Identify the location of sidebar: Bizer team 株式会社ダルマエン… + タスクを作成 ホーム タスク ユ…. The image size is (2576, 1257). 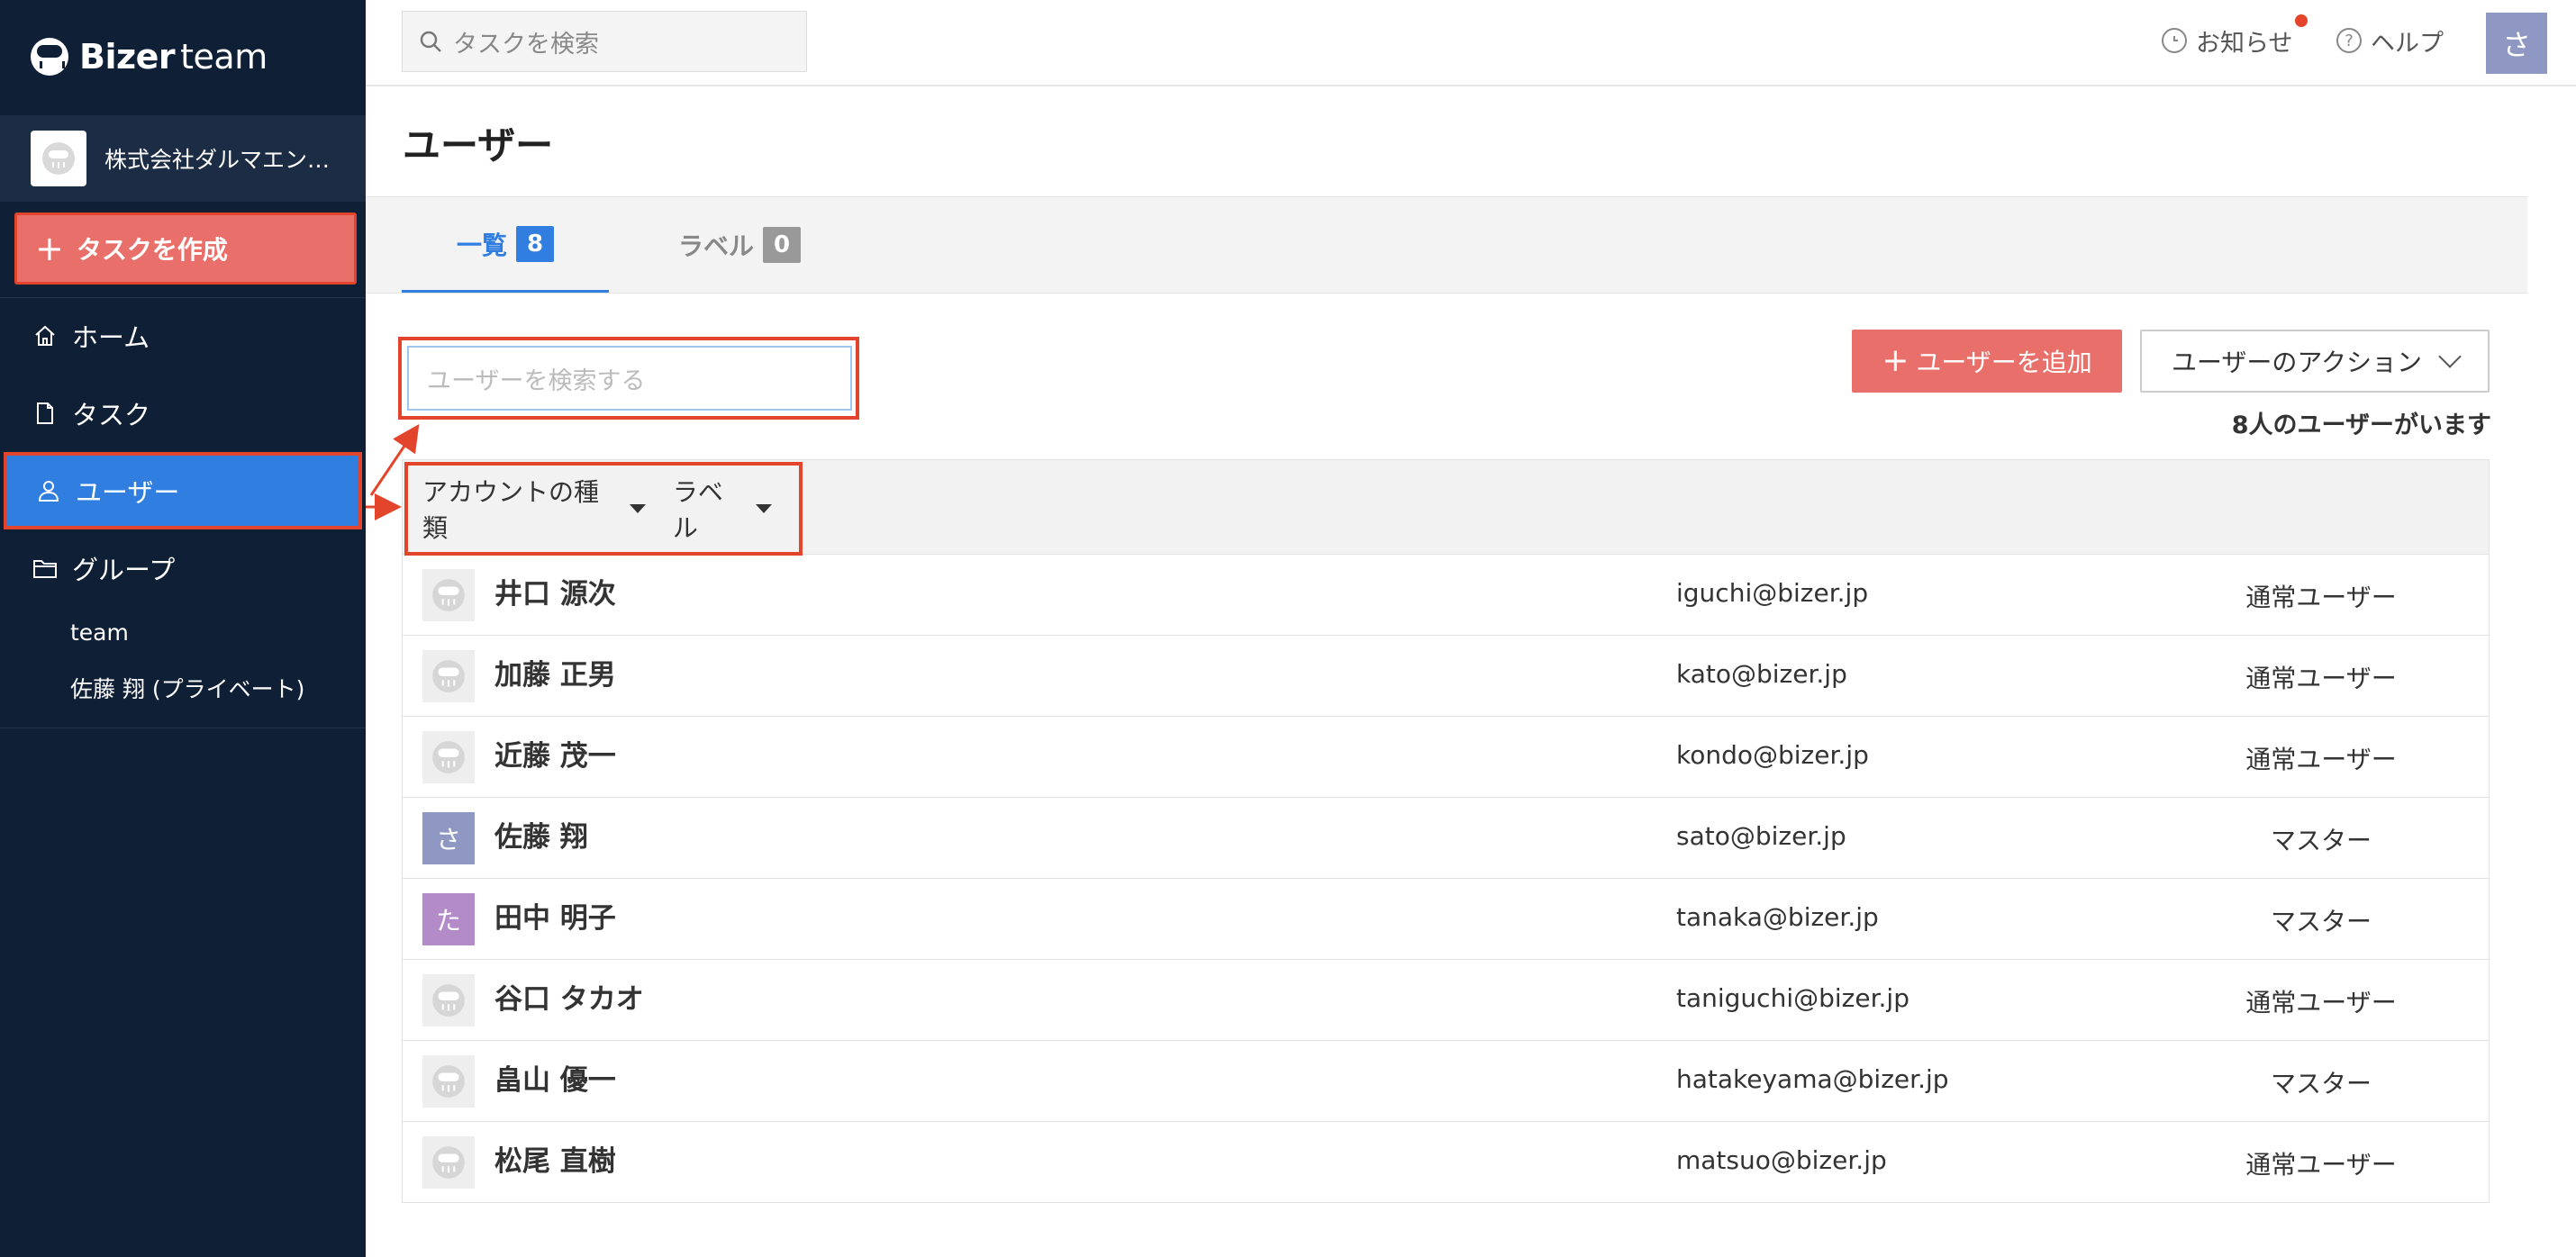
(183, 628).